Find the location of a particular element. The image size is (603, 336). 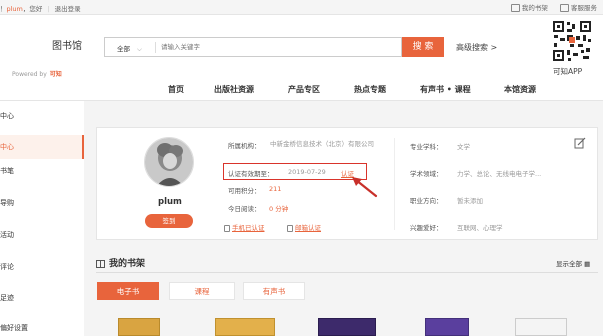

email-cert-link: 邮箱认证 is located at coordinates (304, 227).